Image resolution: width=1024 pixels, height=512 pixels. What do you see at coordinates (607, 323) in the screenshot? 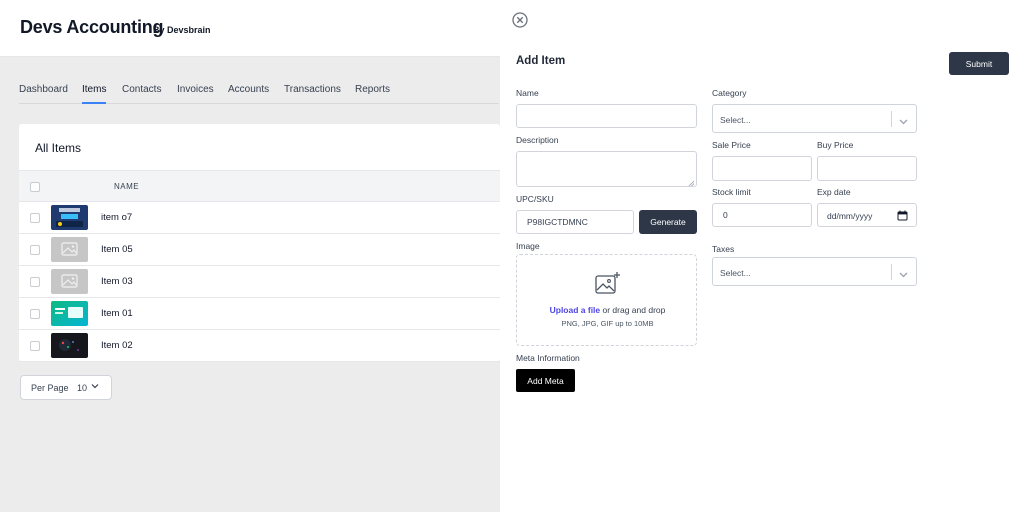
I see `upload-hint: PNG, JPG, GIF up to 10MB` at bounding box center [607, 323].